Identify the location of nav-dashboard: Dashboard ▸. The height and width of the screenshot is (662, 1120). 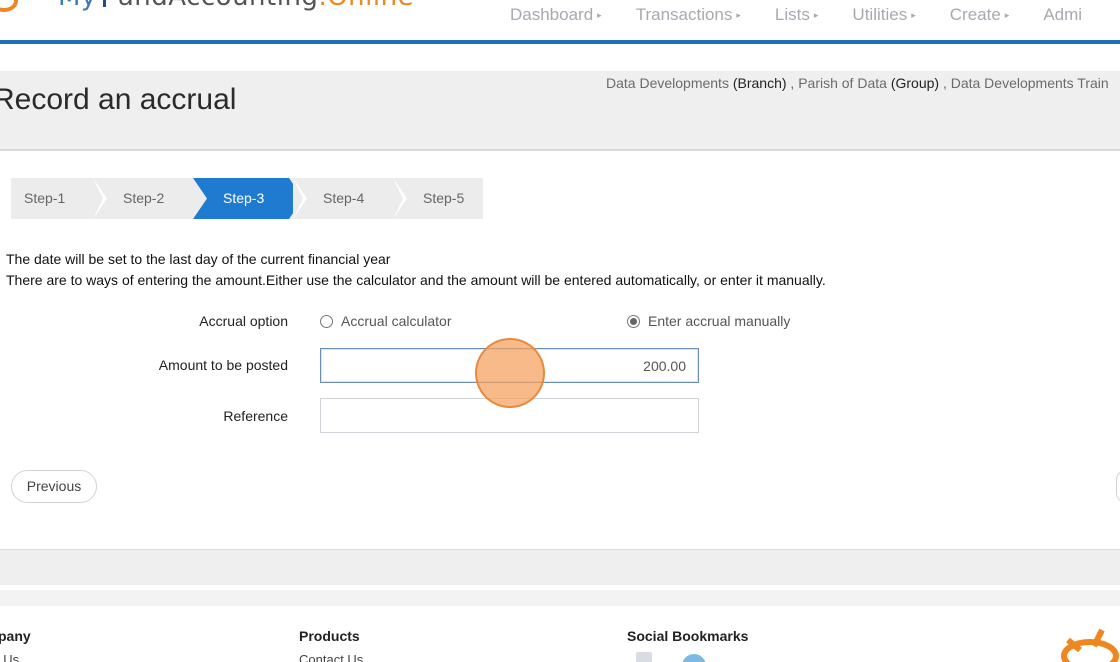
(556, 15).